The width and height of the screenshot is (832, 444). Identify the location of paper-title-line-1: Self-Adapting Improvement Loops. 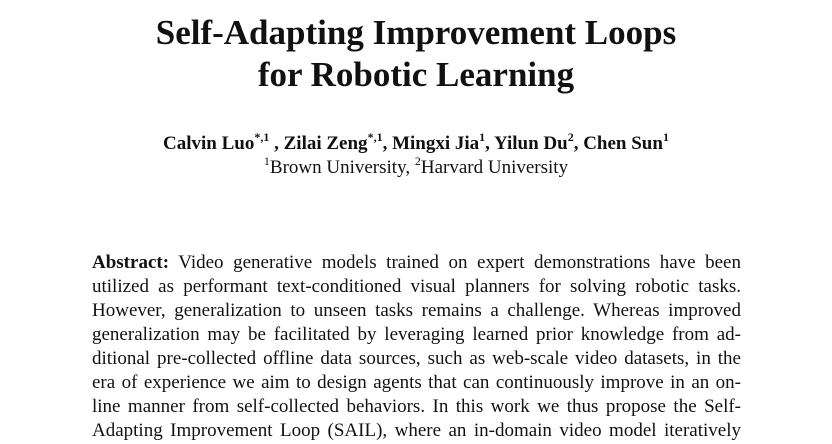
(416, 32).